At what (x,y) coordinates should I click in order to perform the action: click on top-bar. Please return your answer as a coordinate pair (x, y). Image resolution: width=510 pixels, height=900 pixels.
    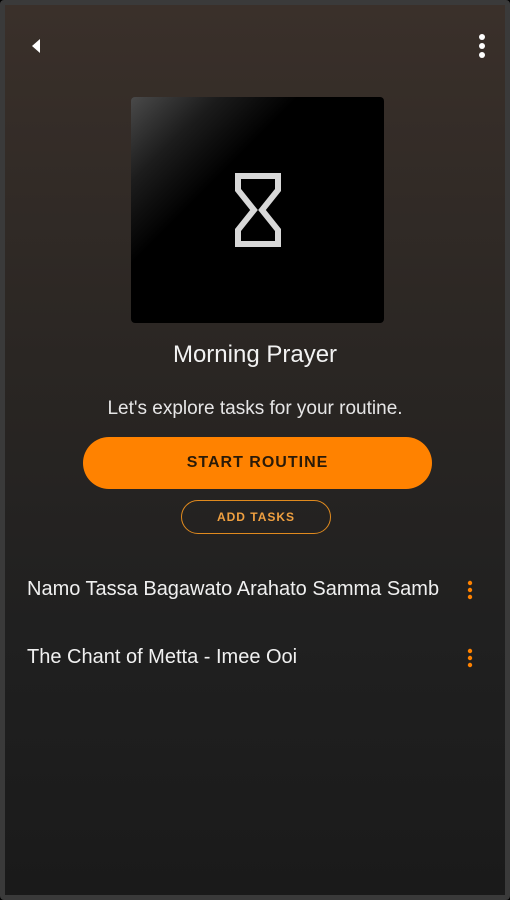
    Looking at the image, I should click on (255, 47).